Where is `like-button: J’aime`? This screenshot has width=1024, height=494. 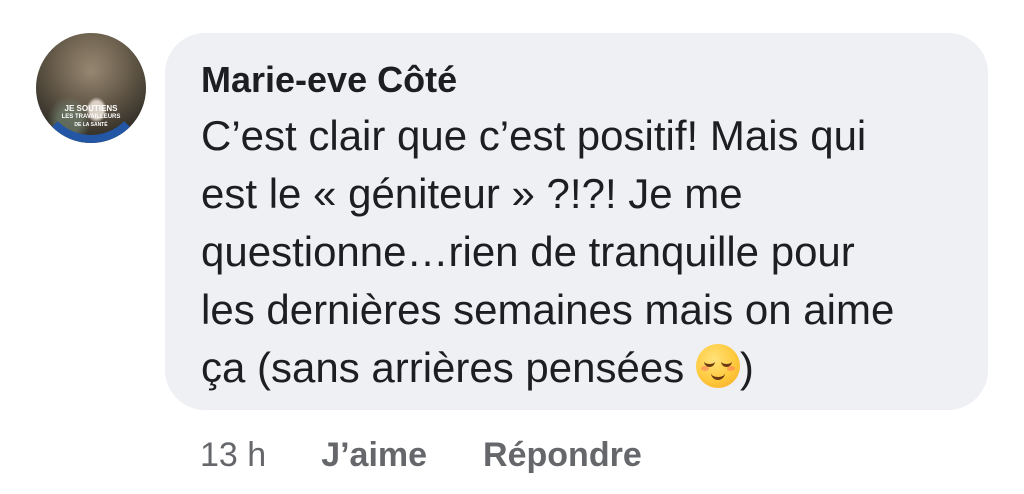
like-button: J’aime is located at coordinates (374, 455).